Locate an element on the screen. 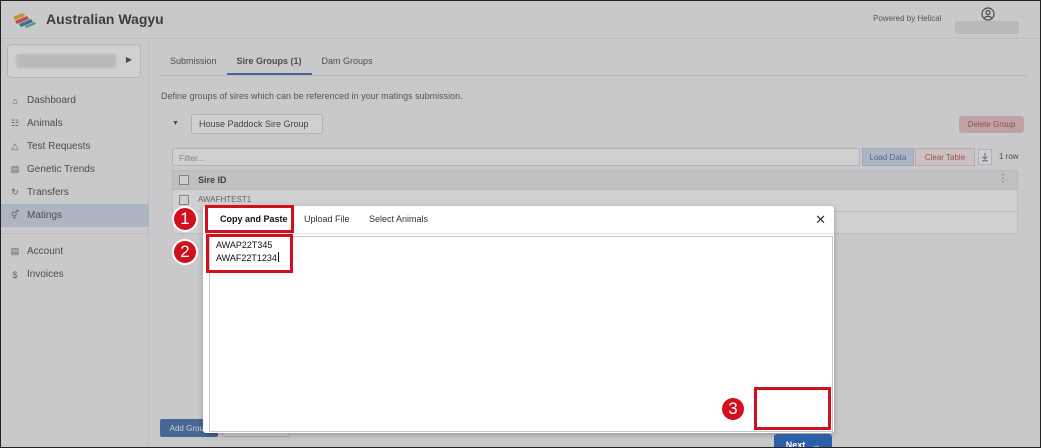 This screenshot has height=448, width=1041. callout-box-next is located at coordinates (792, 408).